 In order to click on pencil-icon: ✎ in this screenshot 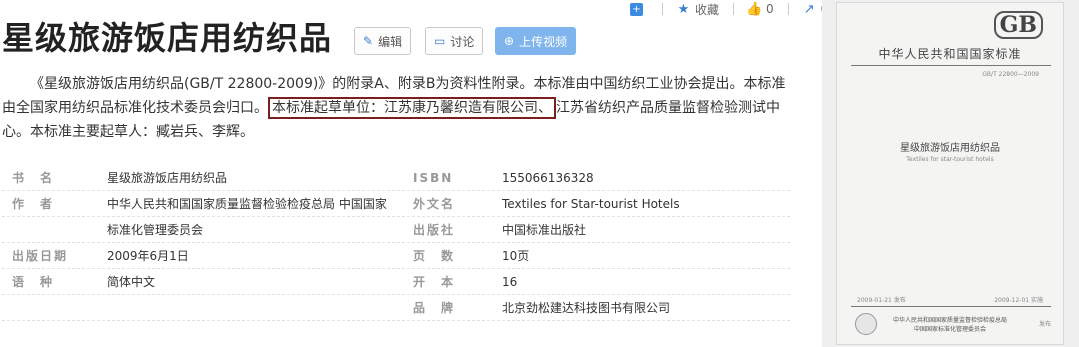, I will do `click(368, 41)`.